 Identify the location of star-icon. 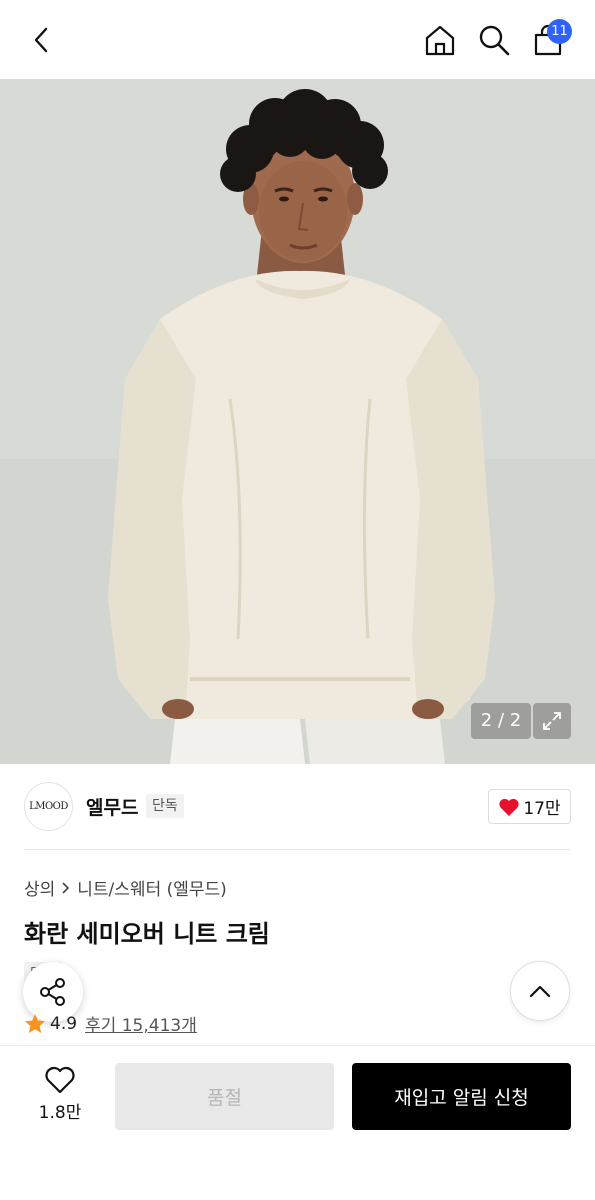
(35, 1023).